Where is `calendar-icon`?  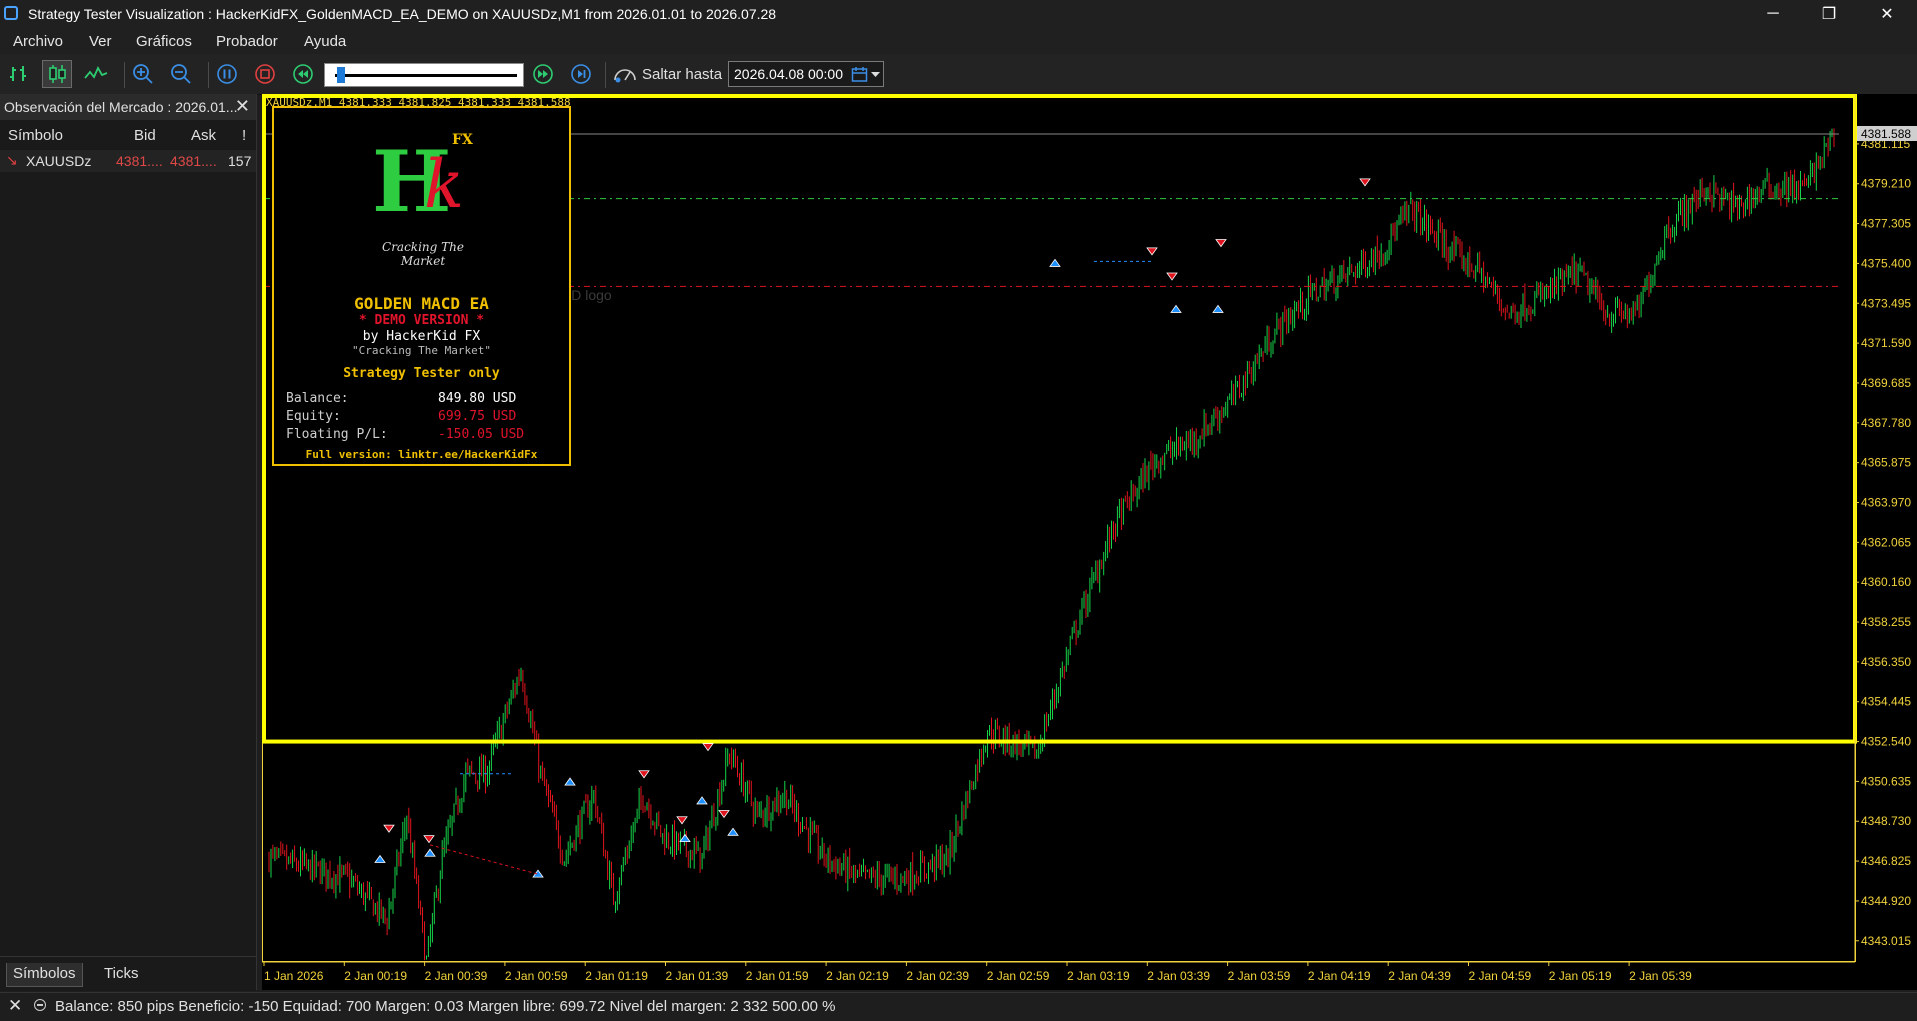 calendar-icon is located at coordinates (860, 74).